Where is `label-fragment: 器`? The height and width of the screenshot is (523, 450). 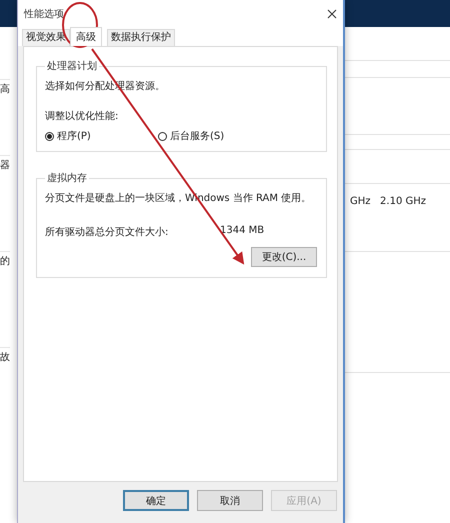
label-fragment: 器 is located at coordinates (5, 163).